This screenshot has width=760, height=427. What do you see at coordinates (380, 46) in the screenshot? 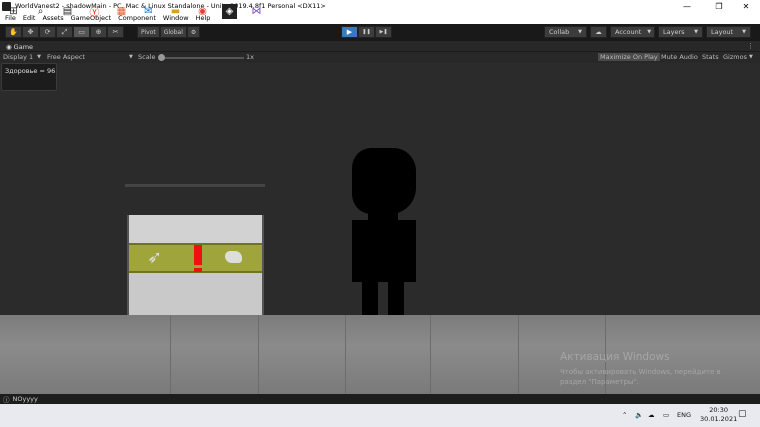
I see `game-tab-strip: ◉ Game ⋮` at bounding box center [380, 46].